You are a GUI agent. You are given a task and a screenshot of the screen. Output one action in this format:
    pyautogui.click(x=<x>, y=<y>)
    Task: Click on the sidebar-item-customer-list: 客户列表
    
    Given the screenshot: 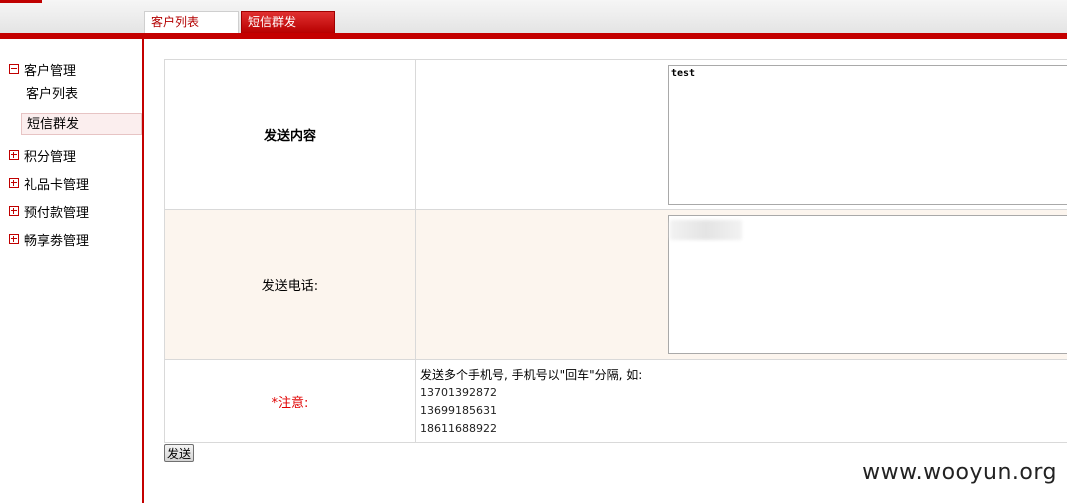 What is the action you would take?
    pyautogui.click(x=81, y=95)
    